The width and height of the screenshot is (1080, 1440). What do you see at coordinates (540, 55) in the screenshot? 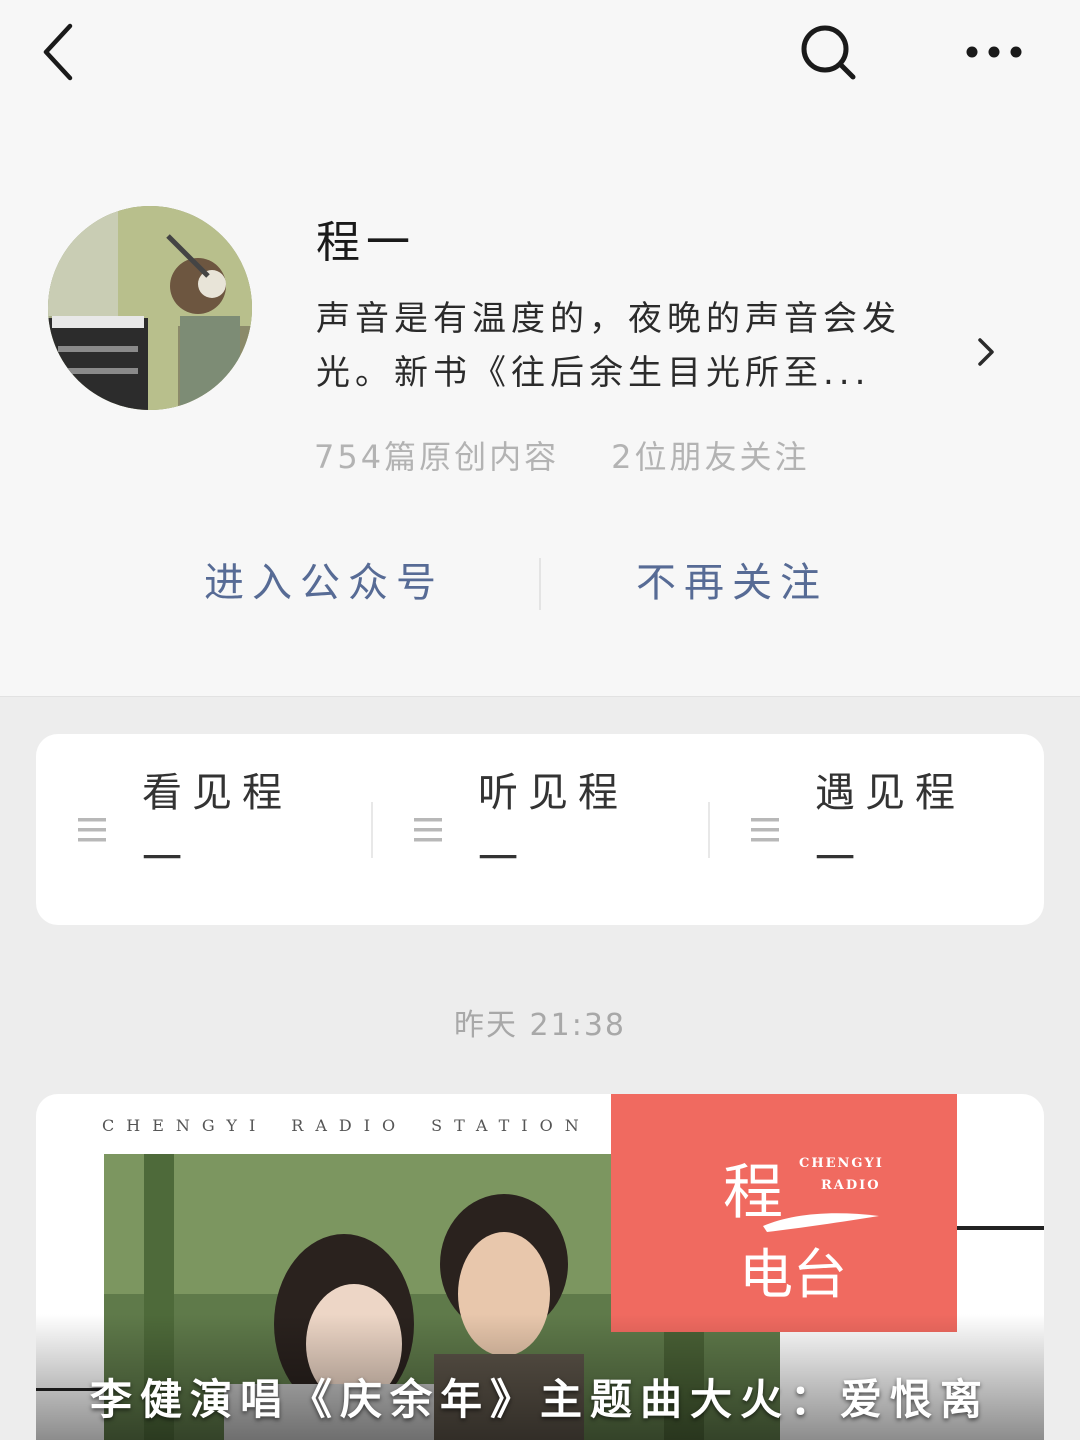
I see `top-nav-bar` at bounding box center [540, 55].